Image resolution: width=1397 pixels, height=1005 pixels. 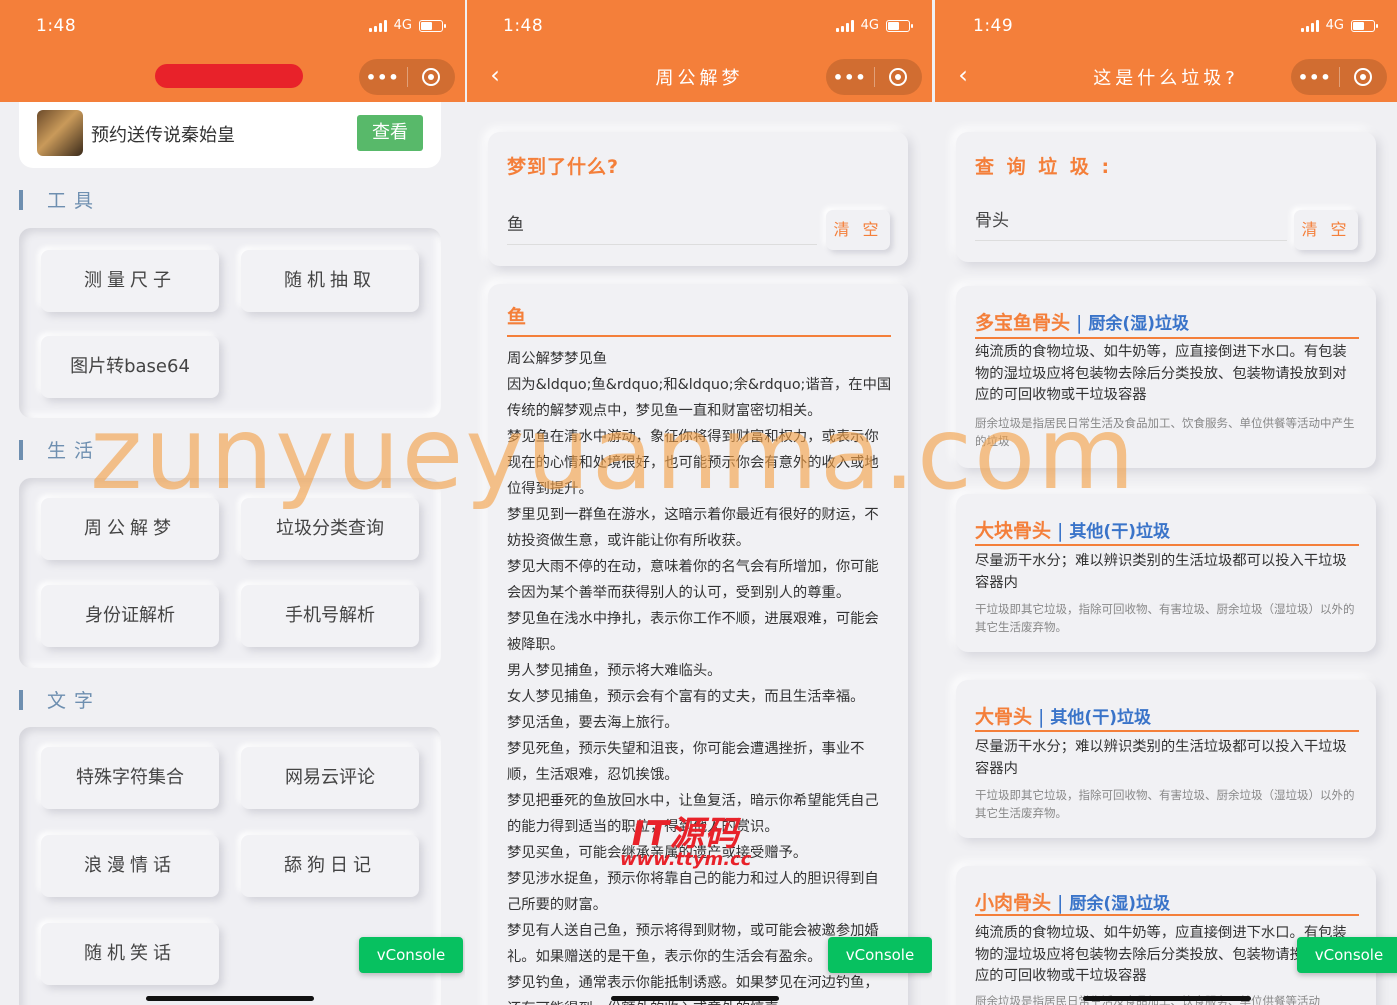 I want to click on tool-phone: 手机号解析, so click(x=330, y=616).